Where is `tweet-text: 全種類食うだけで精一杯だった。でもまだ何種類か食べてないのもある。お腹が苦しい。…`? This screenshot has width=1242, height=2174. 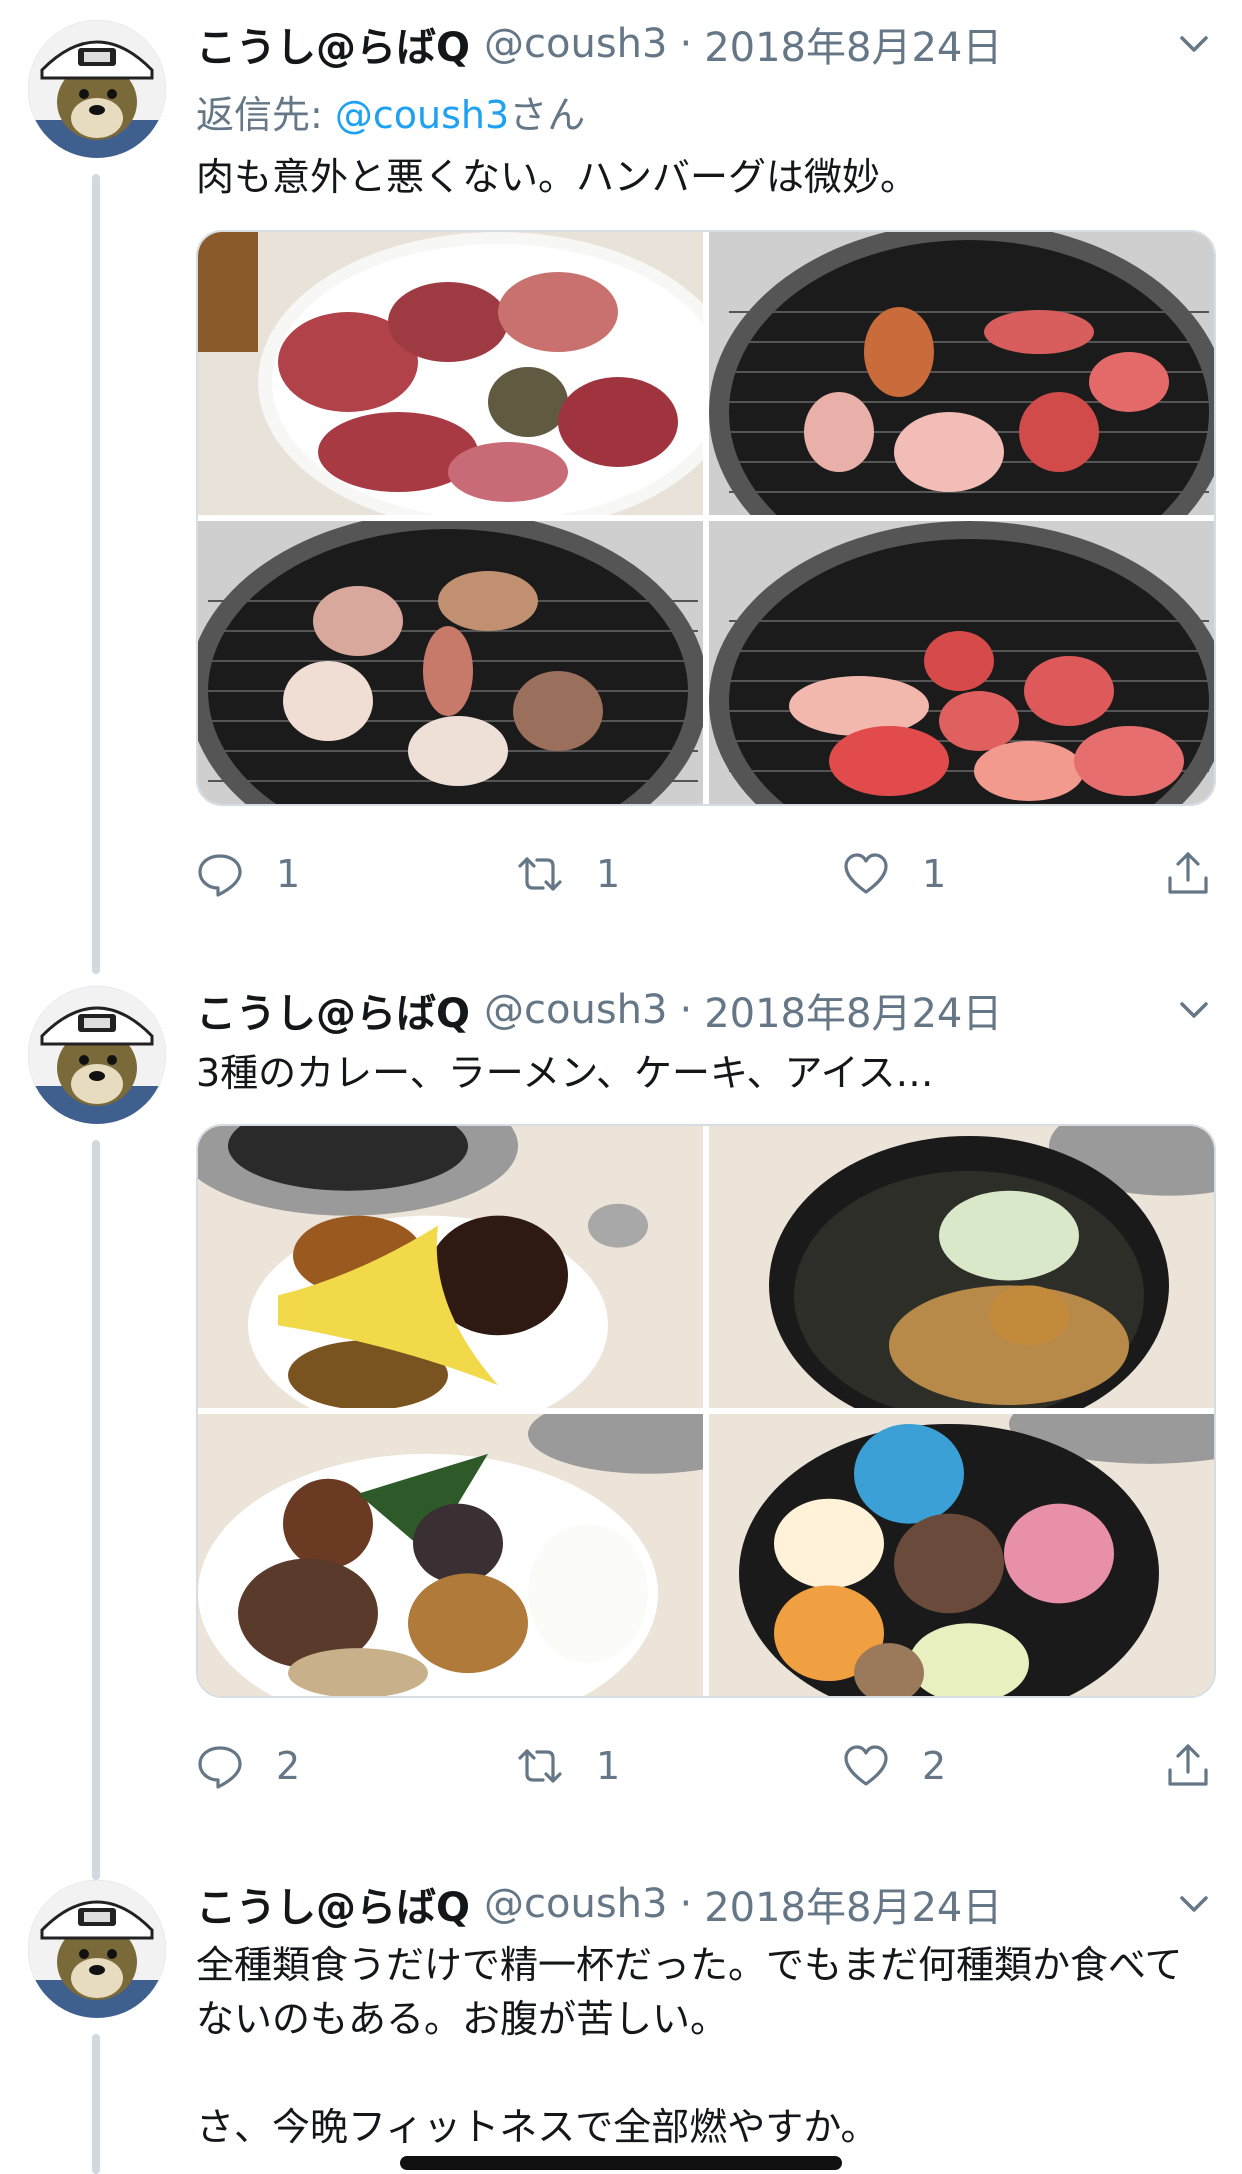 tweet-text: 全種類食うだけで精一杯だった。でもまだ何種類か食べてないのもある。お腹が苦しい。… is located at coordinates (689, 2046).